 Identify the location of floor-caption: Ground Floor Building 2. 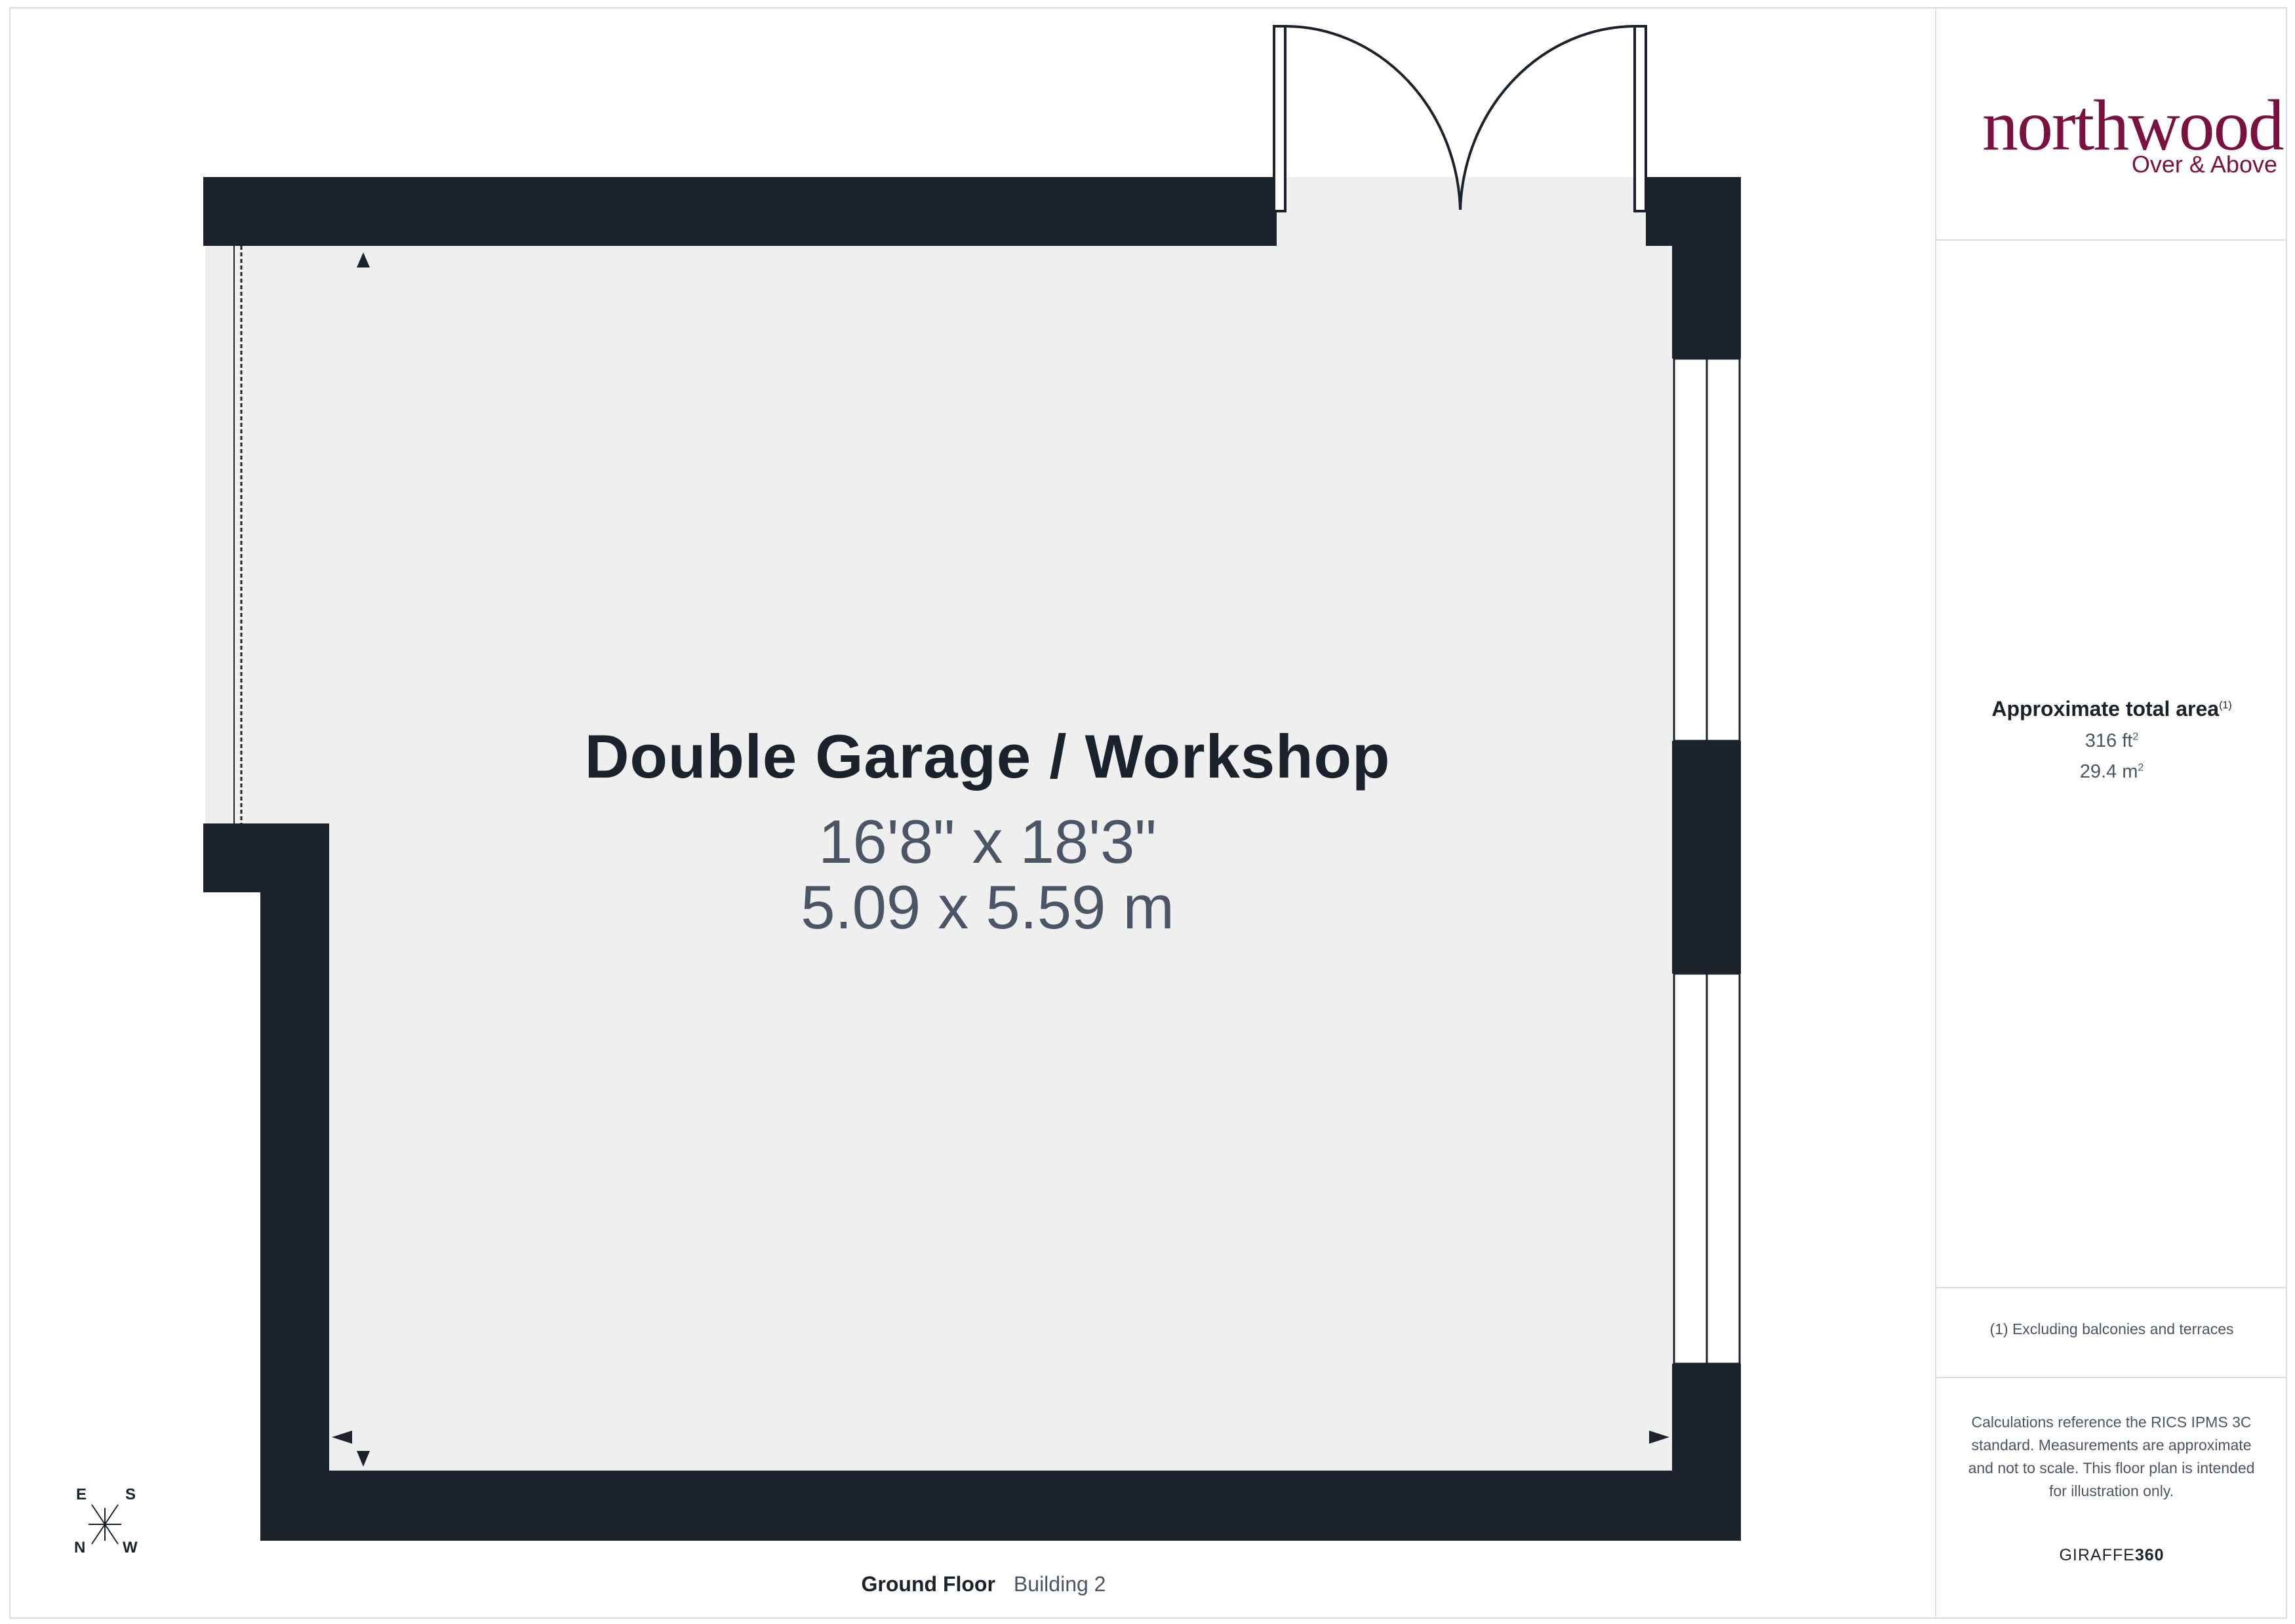
(983, 1584).